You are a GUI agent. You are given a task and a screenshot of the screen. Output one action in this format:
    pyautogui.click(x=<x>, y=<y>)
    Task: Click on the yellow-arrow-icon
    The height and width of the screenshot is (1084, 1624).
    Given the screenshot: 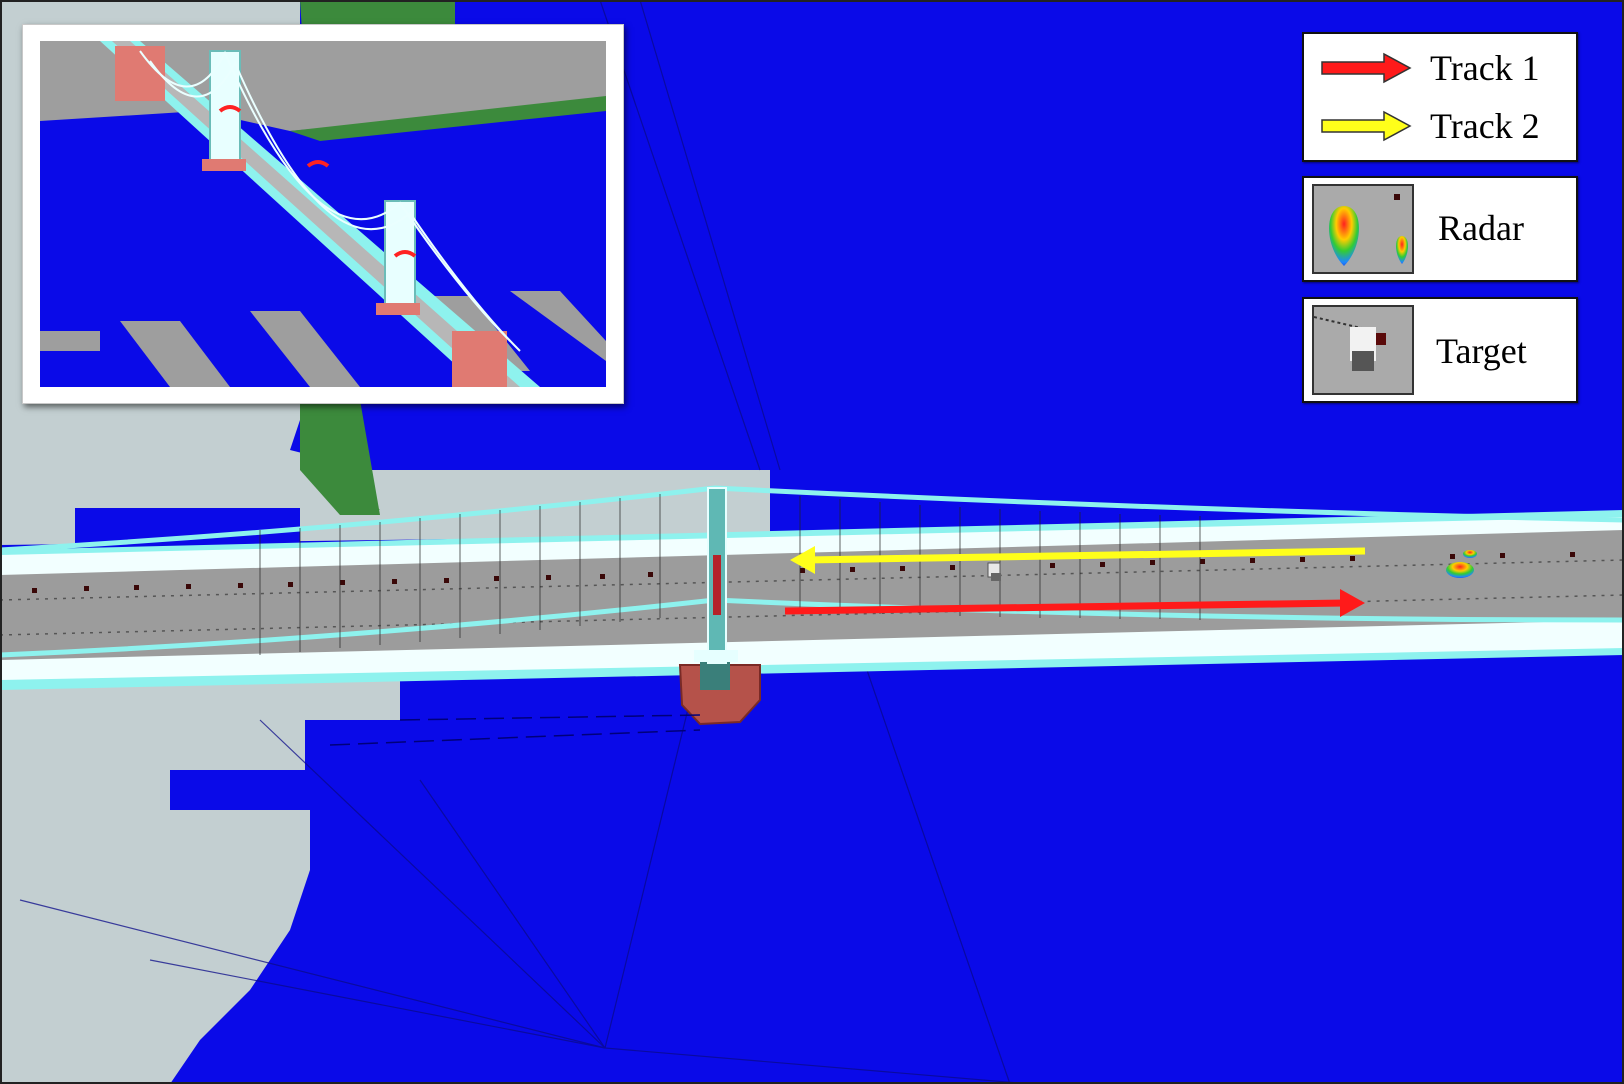 What is the action you would take?
    pyautogui.click(x=1366, y=126)
    